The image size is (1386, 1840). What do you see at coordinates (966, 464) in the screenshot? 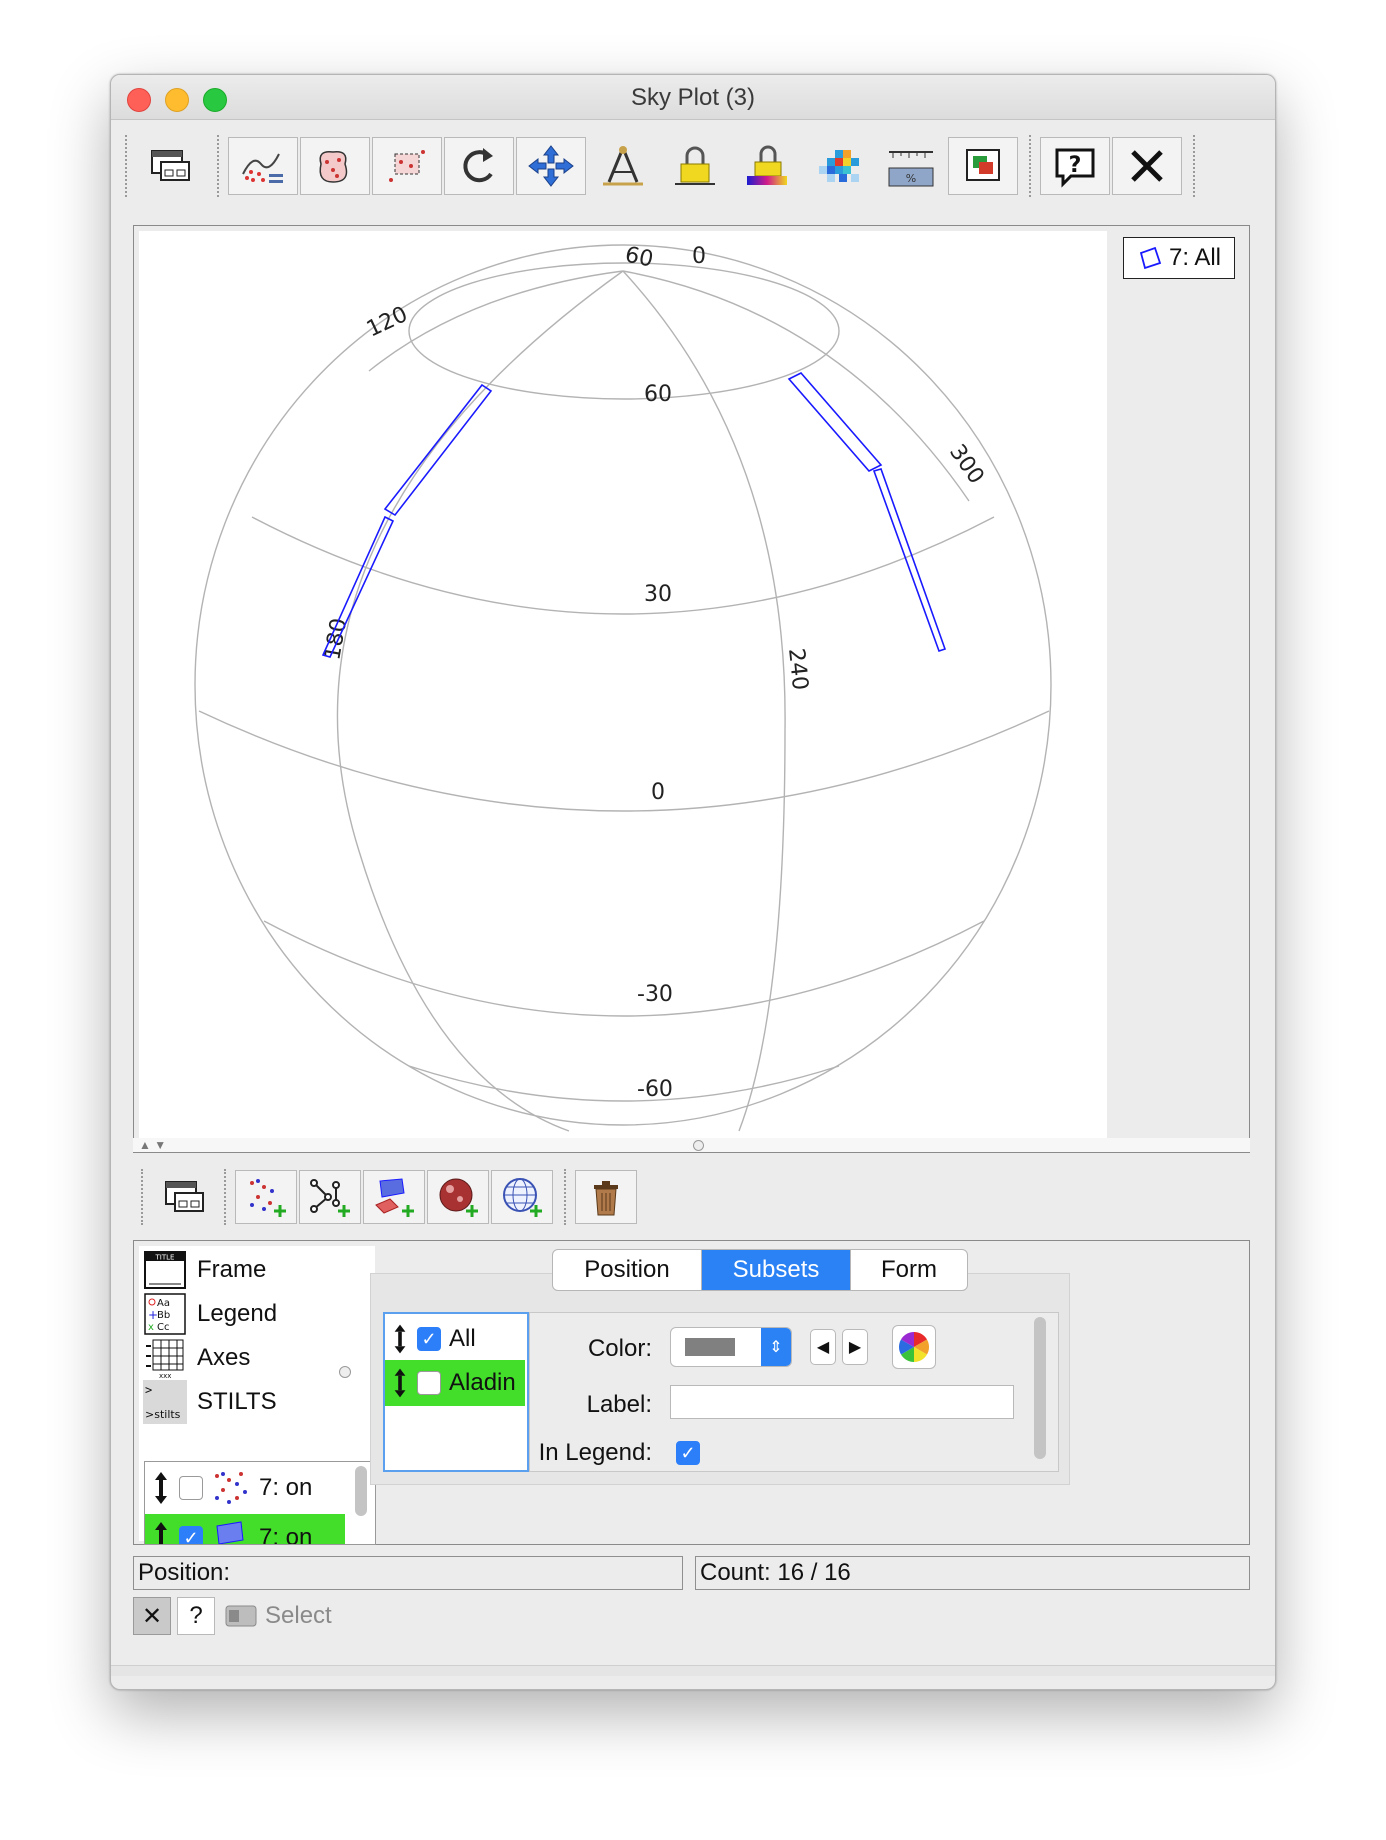
I see `lon-label-300: 300` at bounding box center [966, 464].